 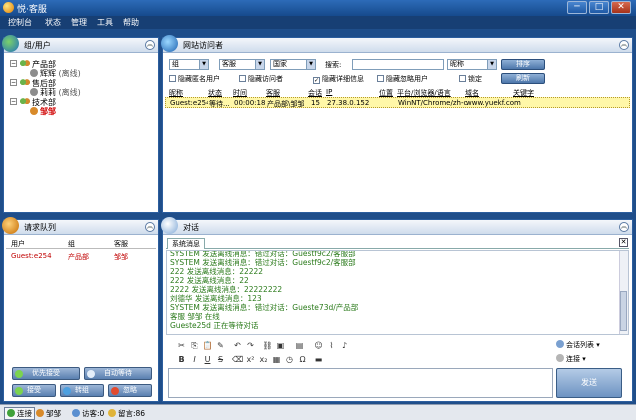 I want to click on menu-bar: 控制台 状态 管理 工具 帮助, so click(x=318, y=22).